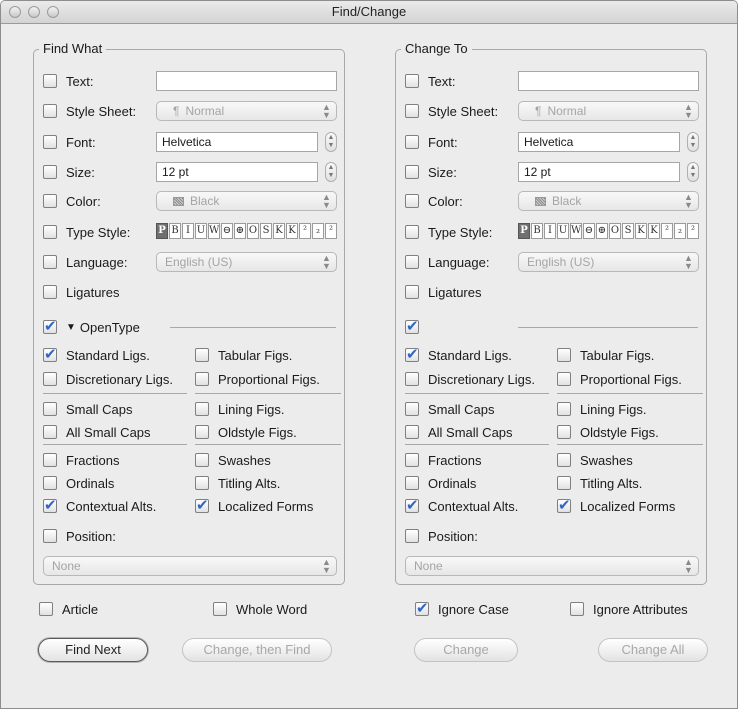 This screenshot has height=709, width=738. What do you see at coordinates (693, 172) in the screenshot?
I see `change-size-stepper-icon: ▲ ▼` at bounding box center [693, 172].